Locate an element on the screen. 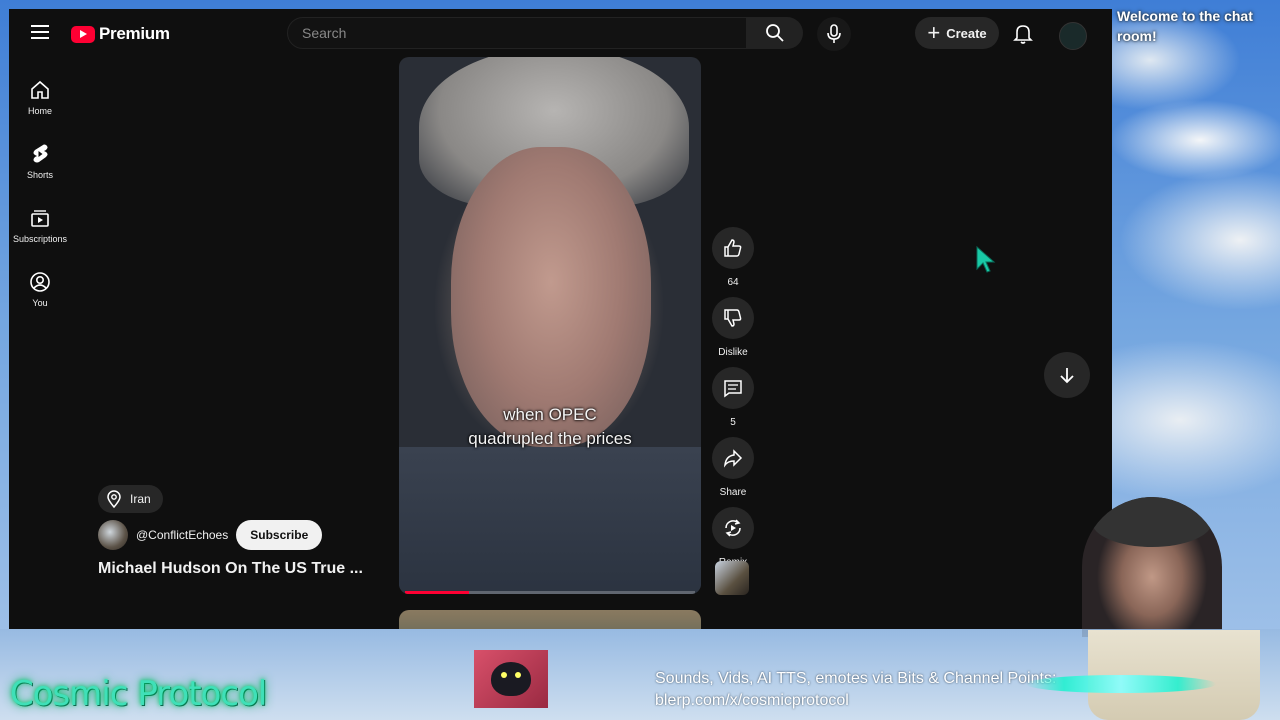 Image resolution: width=1280 pixels, height=720 pixels. share-button: Share is located at coordinates (733, 468).